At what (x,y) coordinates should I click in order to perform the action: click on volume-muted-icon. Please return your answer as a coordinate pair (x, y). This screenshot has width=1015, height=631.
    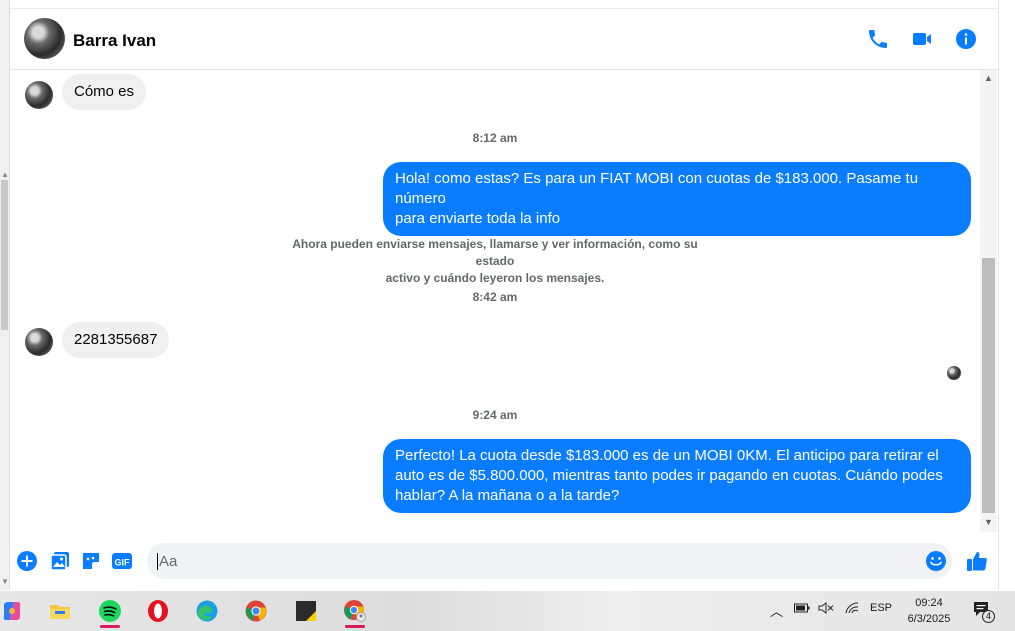
    Looking at the image, I should click on (826, 609).